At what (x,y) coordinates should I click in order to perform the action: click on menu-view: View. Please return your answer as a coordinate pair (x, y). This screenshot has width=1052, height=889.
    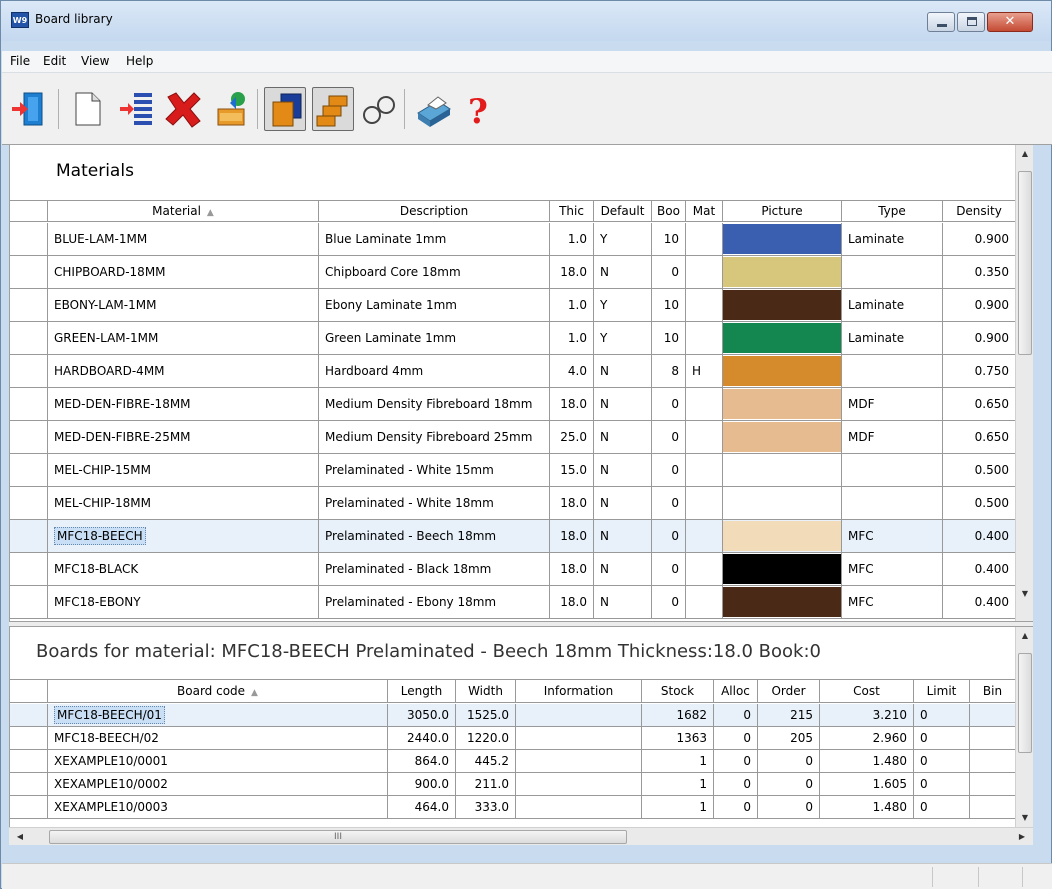
    Looking at the image, I should click on (95, 61).